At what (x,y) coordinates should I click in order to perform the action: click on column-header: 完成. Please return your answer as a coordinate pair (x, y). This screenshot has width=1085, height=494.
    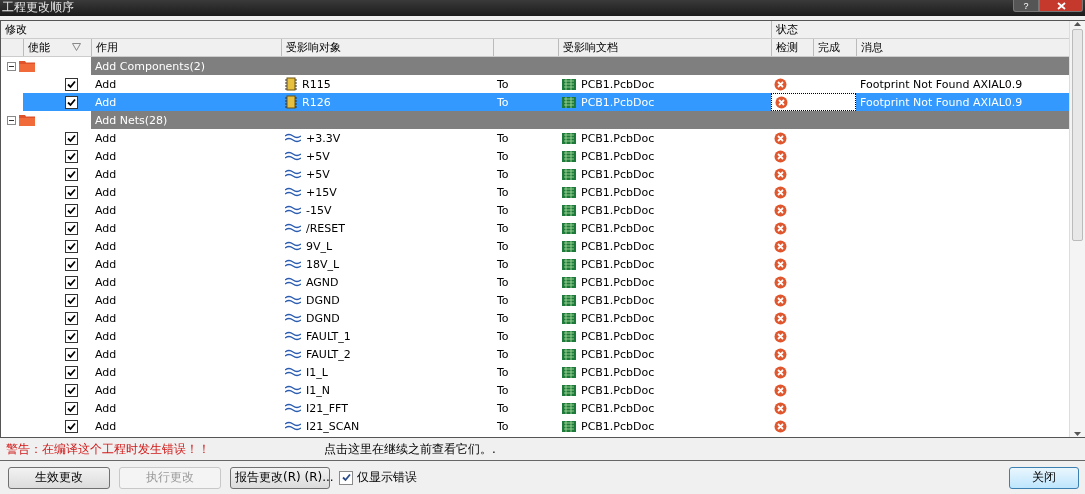
    Looking at the image, I should click on (834, 47).